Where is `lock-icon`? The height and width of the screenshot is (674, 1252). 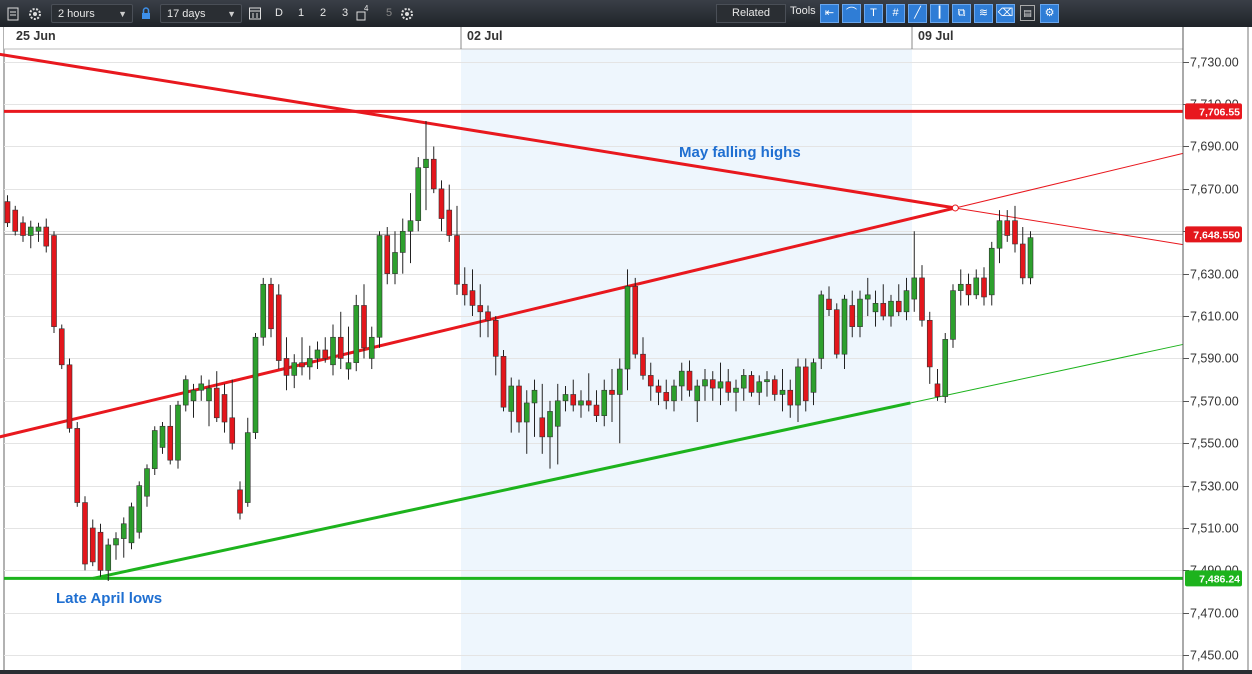 lock-icon is located at coordinates (146, 13).